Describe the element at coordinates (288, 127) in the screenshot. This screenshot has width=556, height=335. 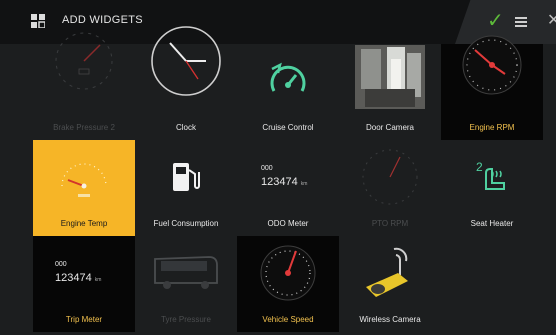
I see `widget-label: Cruise Control` at that location.